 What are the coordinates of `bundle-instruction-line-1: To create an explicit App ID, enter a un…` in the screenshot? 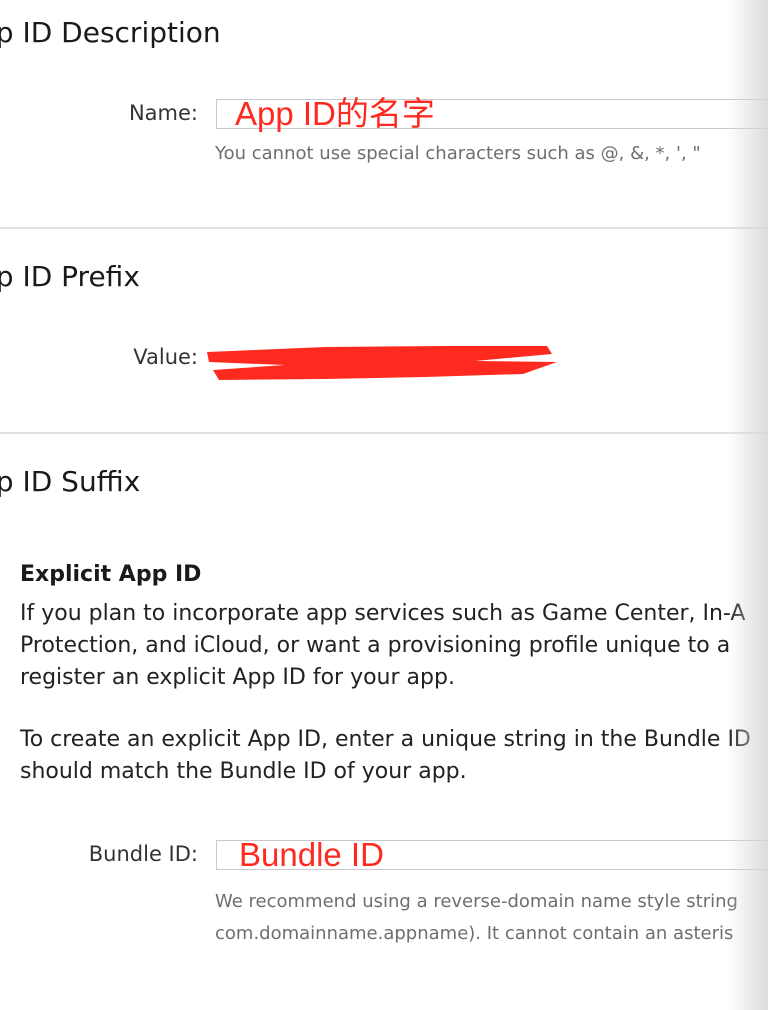 It's located at (385, 739).